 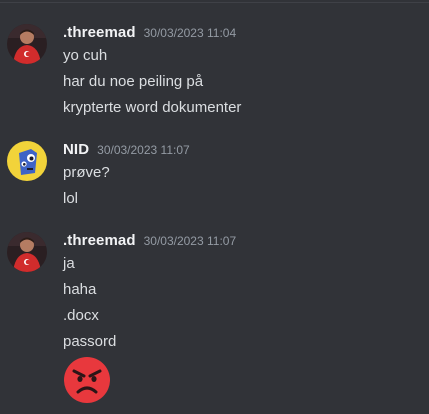 What do you see at coordinates (214, 2) in the screenshot?
I see `divider` at bounding box center [214, 2].